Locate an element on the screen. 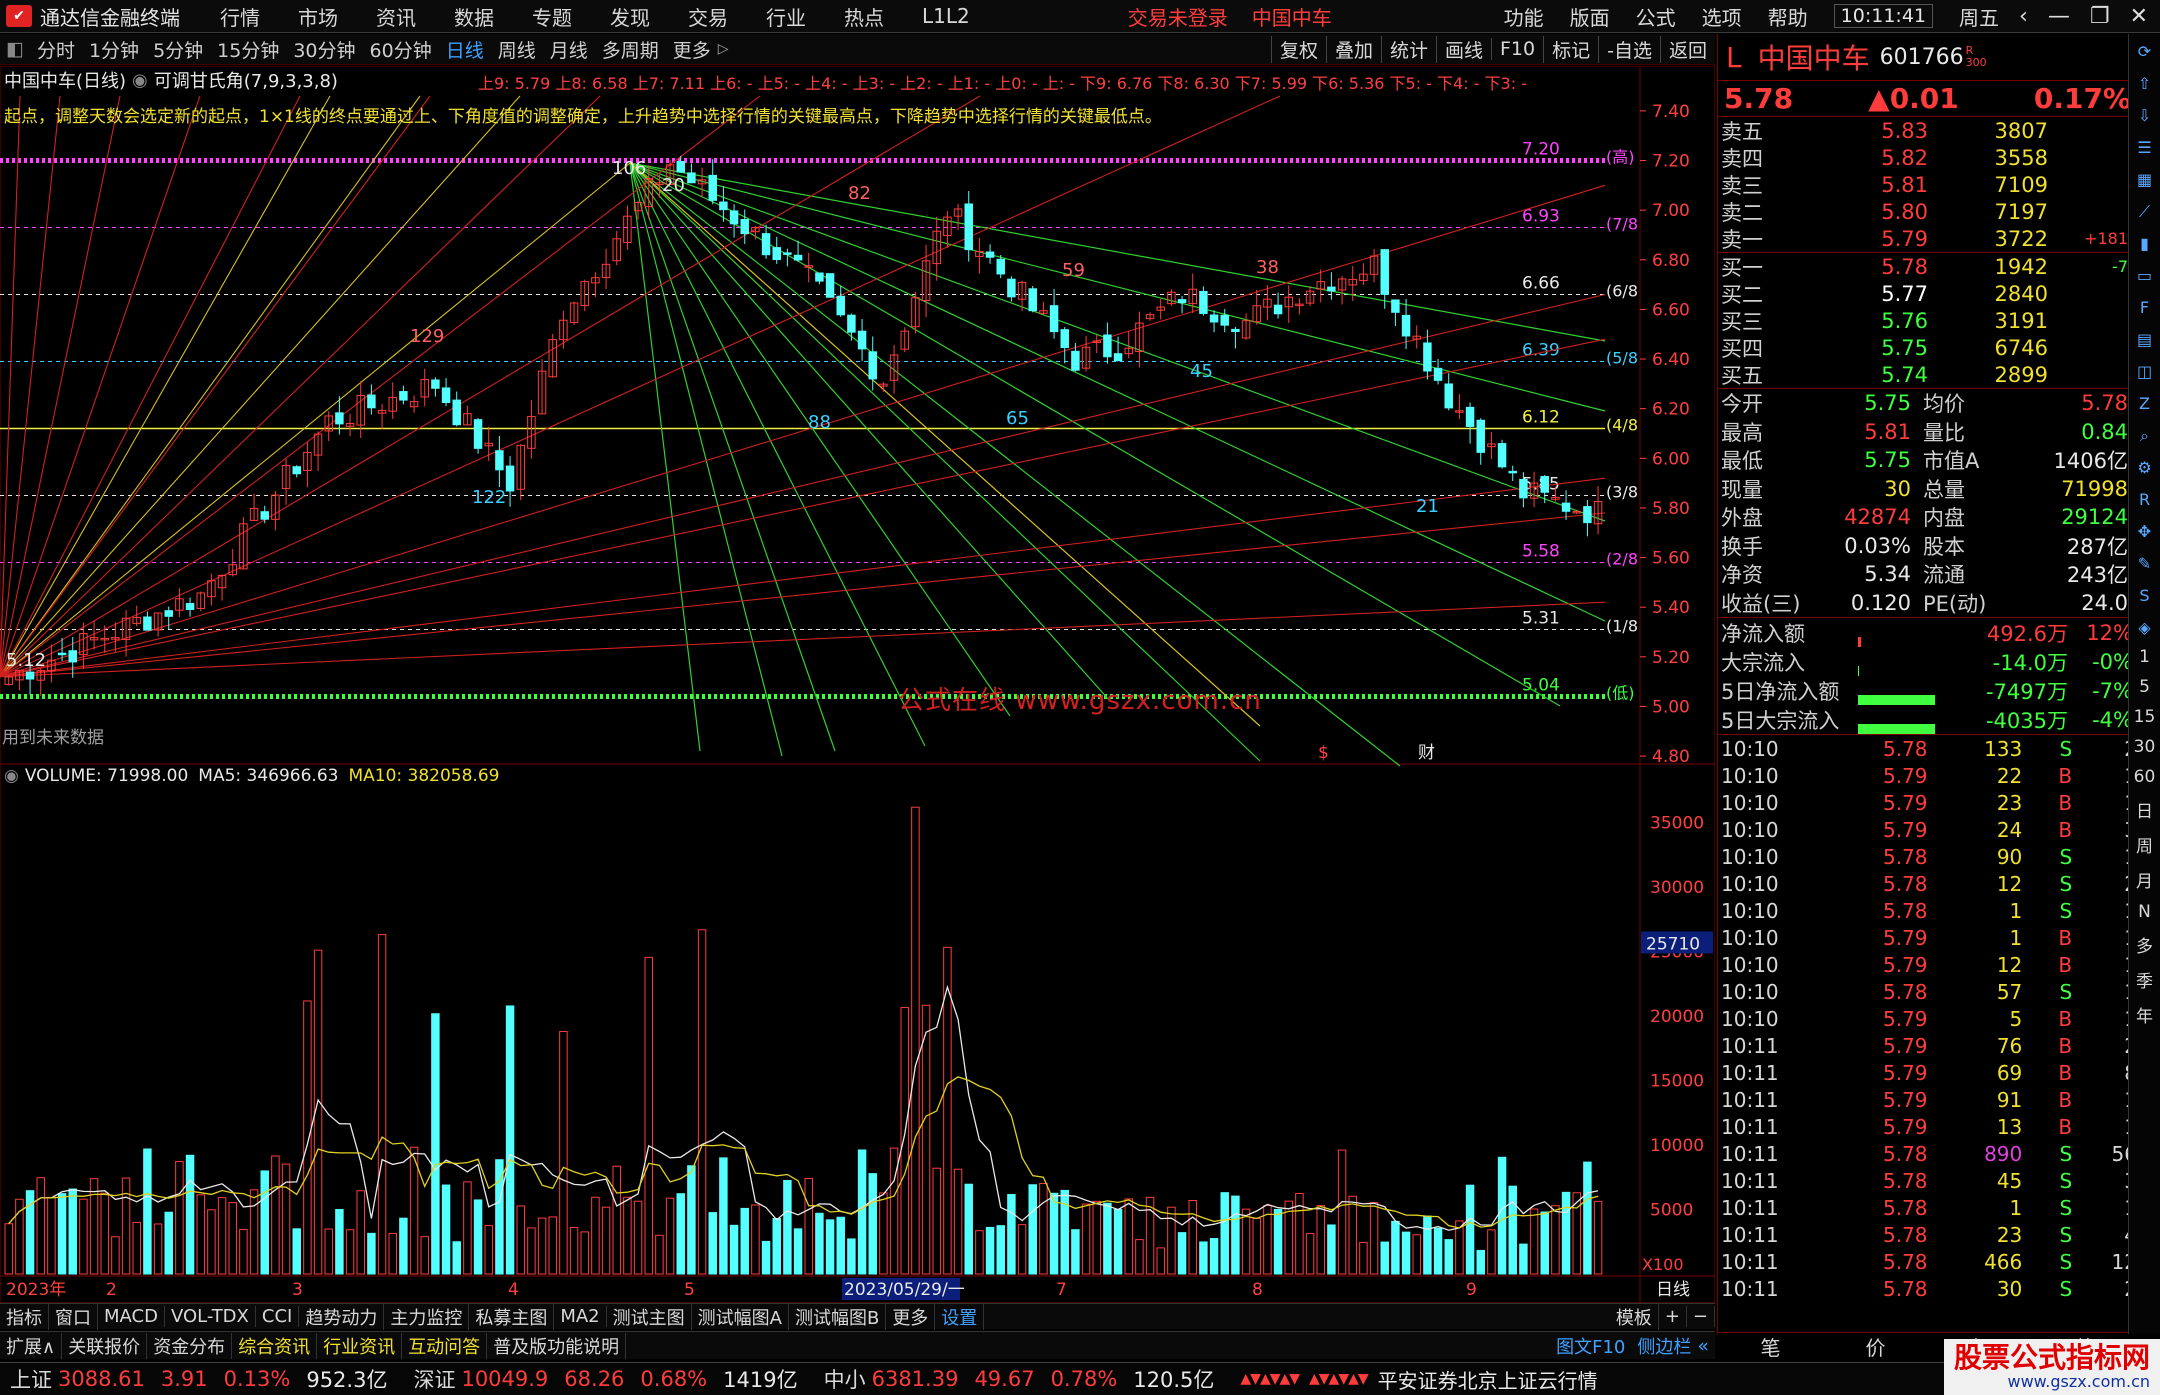 This screenshot has height=1395, width=2160. right-menu-item-3: 选项 is located at coordinates (1722, 16).